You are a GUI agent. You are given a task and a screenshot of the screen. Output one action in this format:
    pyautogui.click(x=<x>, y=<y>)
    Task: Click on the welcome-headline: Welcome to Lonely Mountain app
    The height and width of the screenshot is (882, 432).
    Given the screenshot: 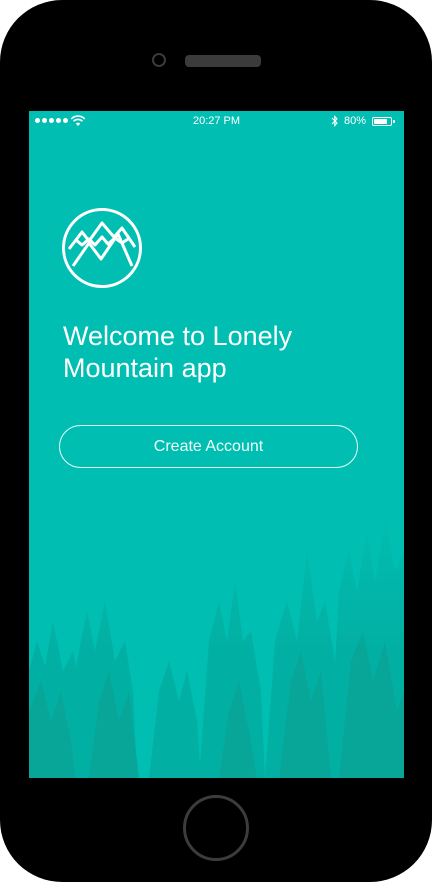 What is the action you would take?
    pyautogui.click(x=178, y=352)
    